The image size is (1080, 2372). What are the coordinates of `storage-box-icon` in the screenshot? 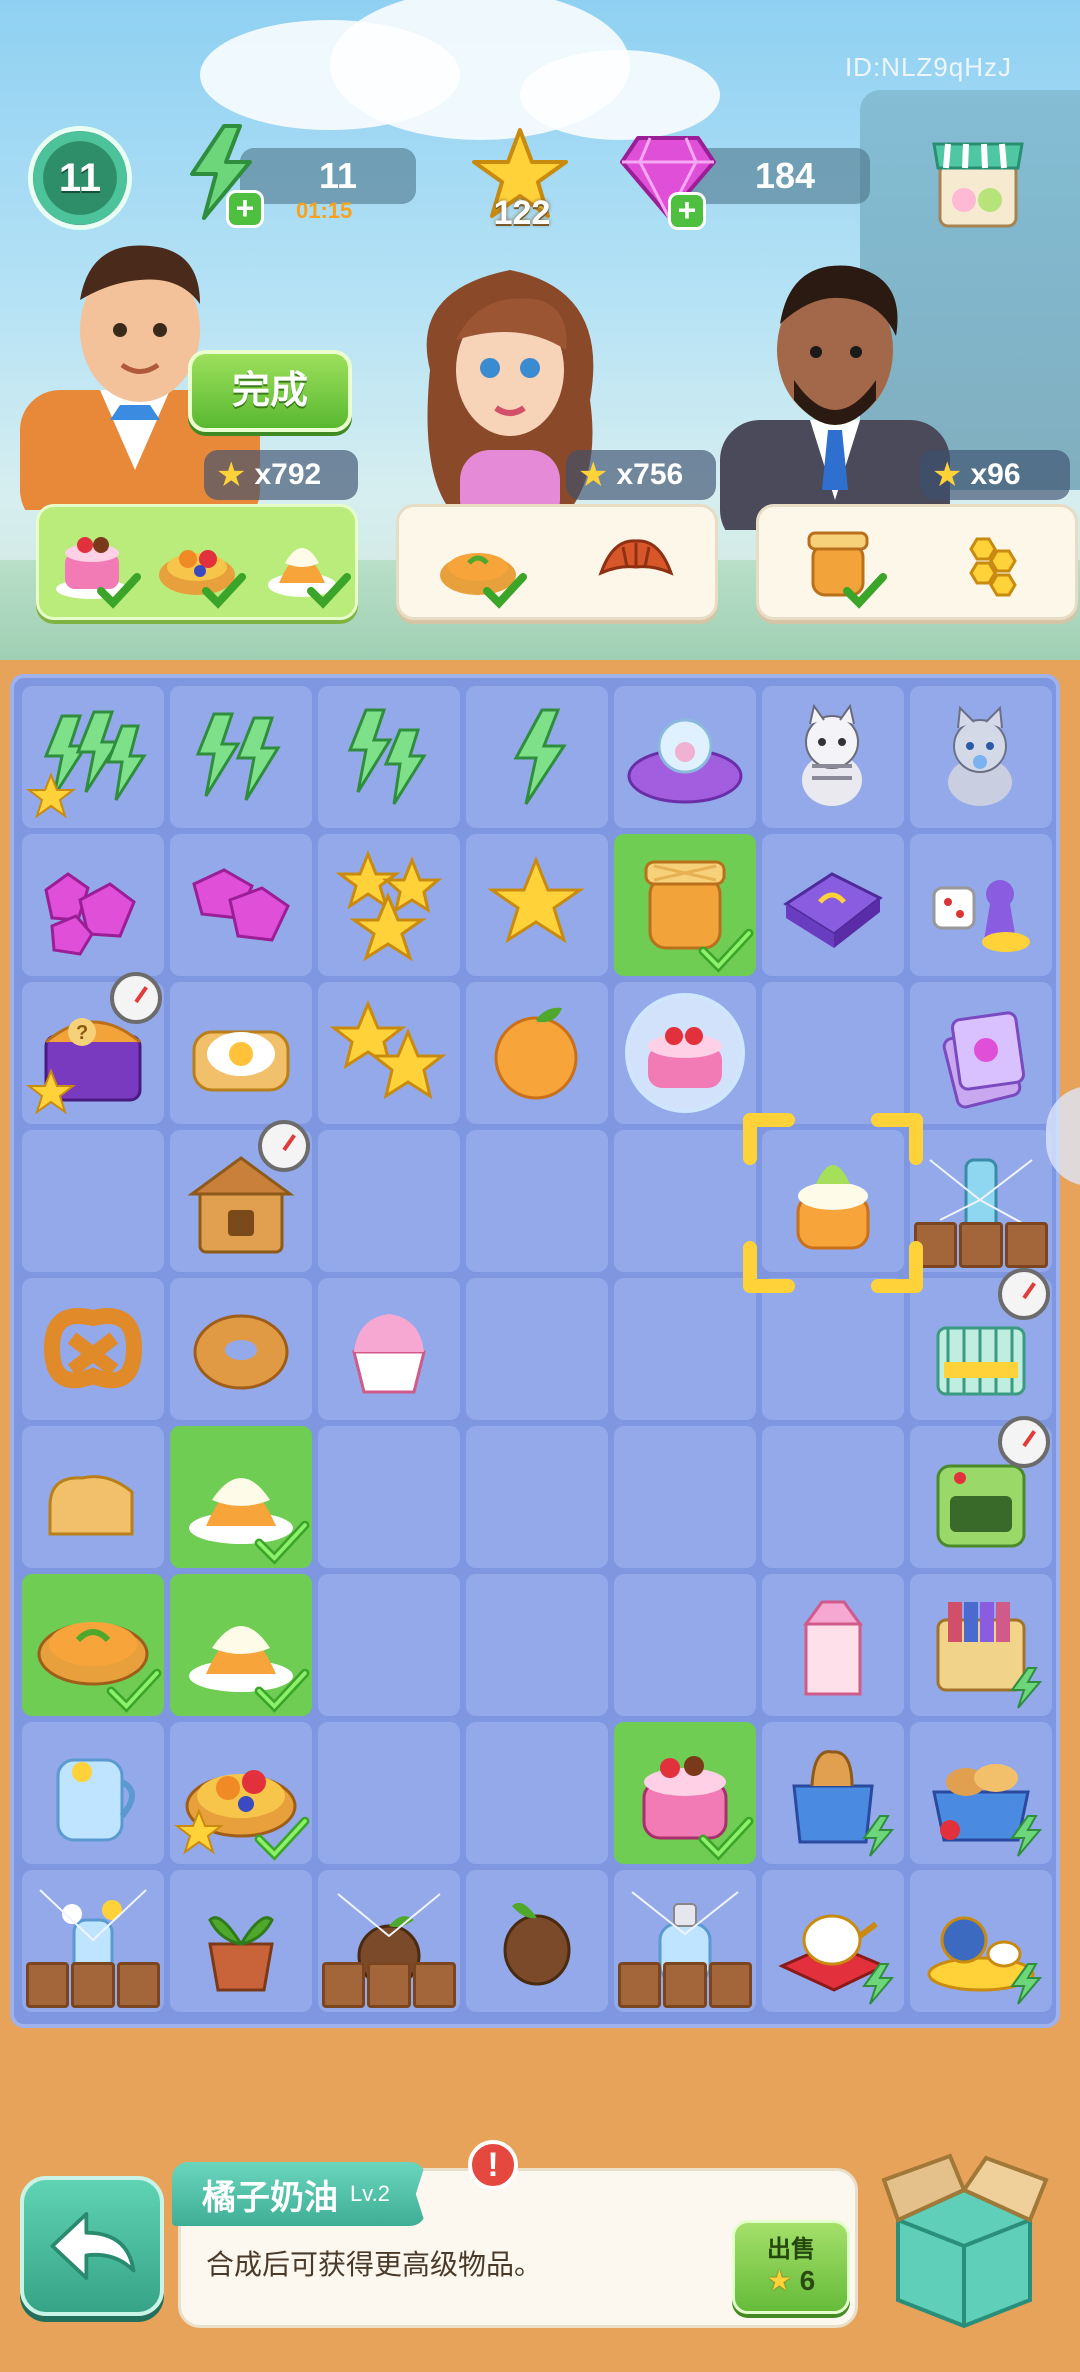 It's located at (964, 2241).